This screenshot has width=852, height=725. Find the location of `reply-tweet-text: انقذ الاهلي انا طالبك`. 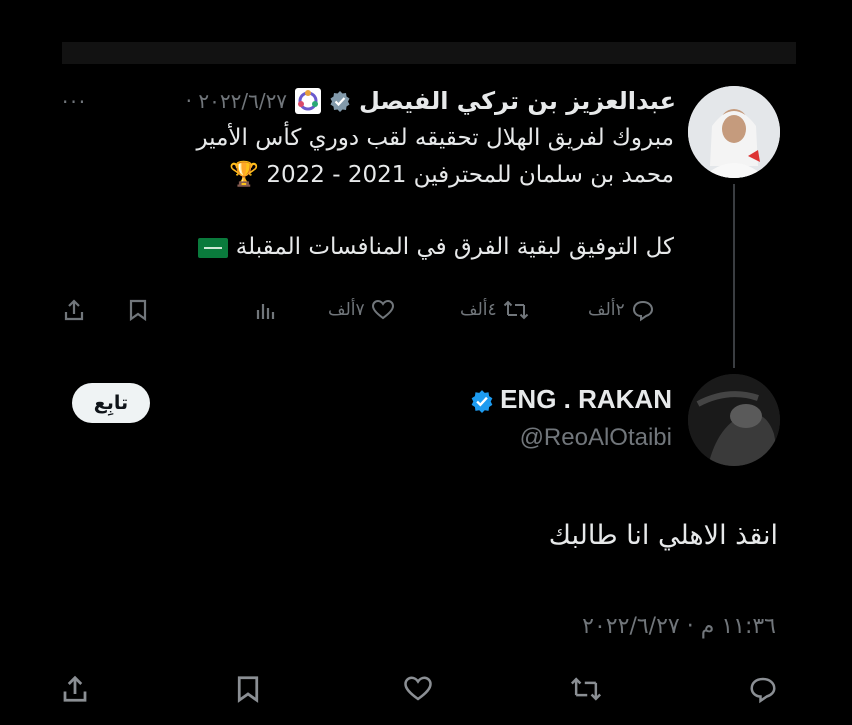

reply-tweet-text: انقذ الاهلي انا طالبك is located at coordinates (663, 535).